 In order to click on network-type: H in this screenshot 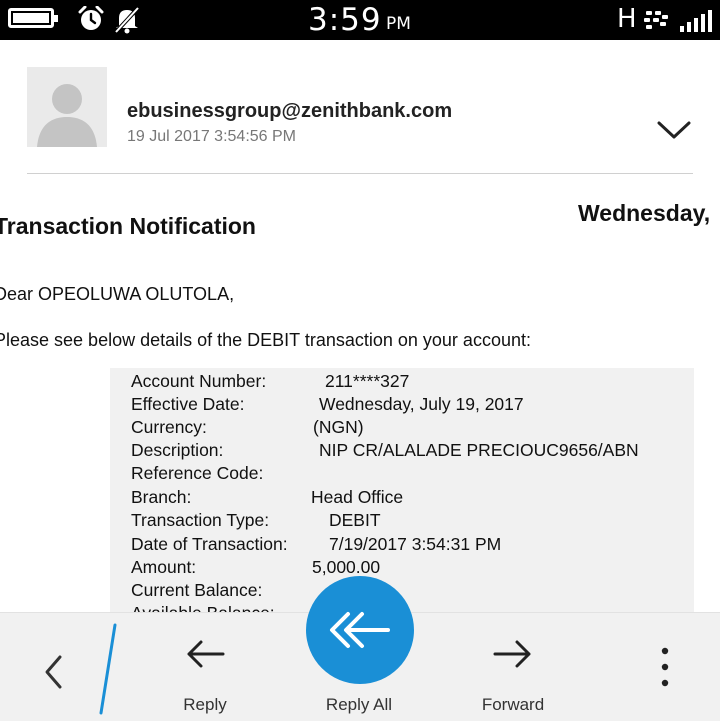, I will do `click(627, 19)`.